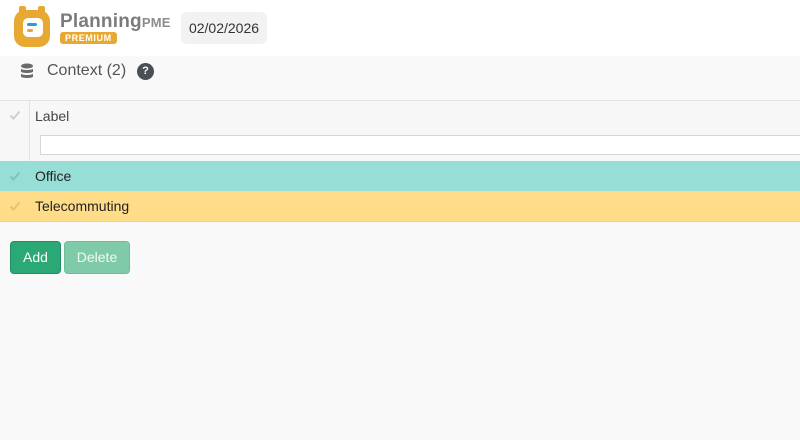 This screenshot has height=440, width=800. I want to click on delete-button: Delete, so click(97, 257).